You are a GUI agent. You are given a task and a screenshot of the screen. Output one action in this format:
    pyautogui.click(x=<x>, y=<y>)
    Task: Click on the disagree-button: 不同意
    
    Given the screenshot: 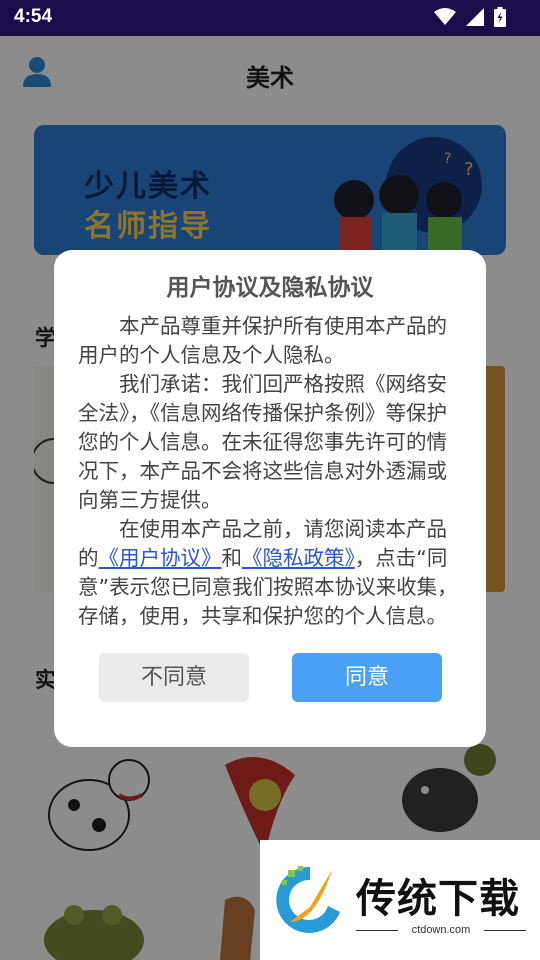 What is the action you would take?
    pyautogui.click(x=174, y=677)
    